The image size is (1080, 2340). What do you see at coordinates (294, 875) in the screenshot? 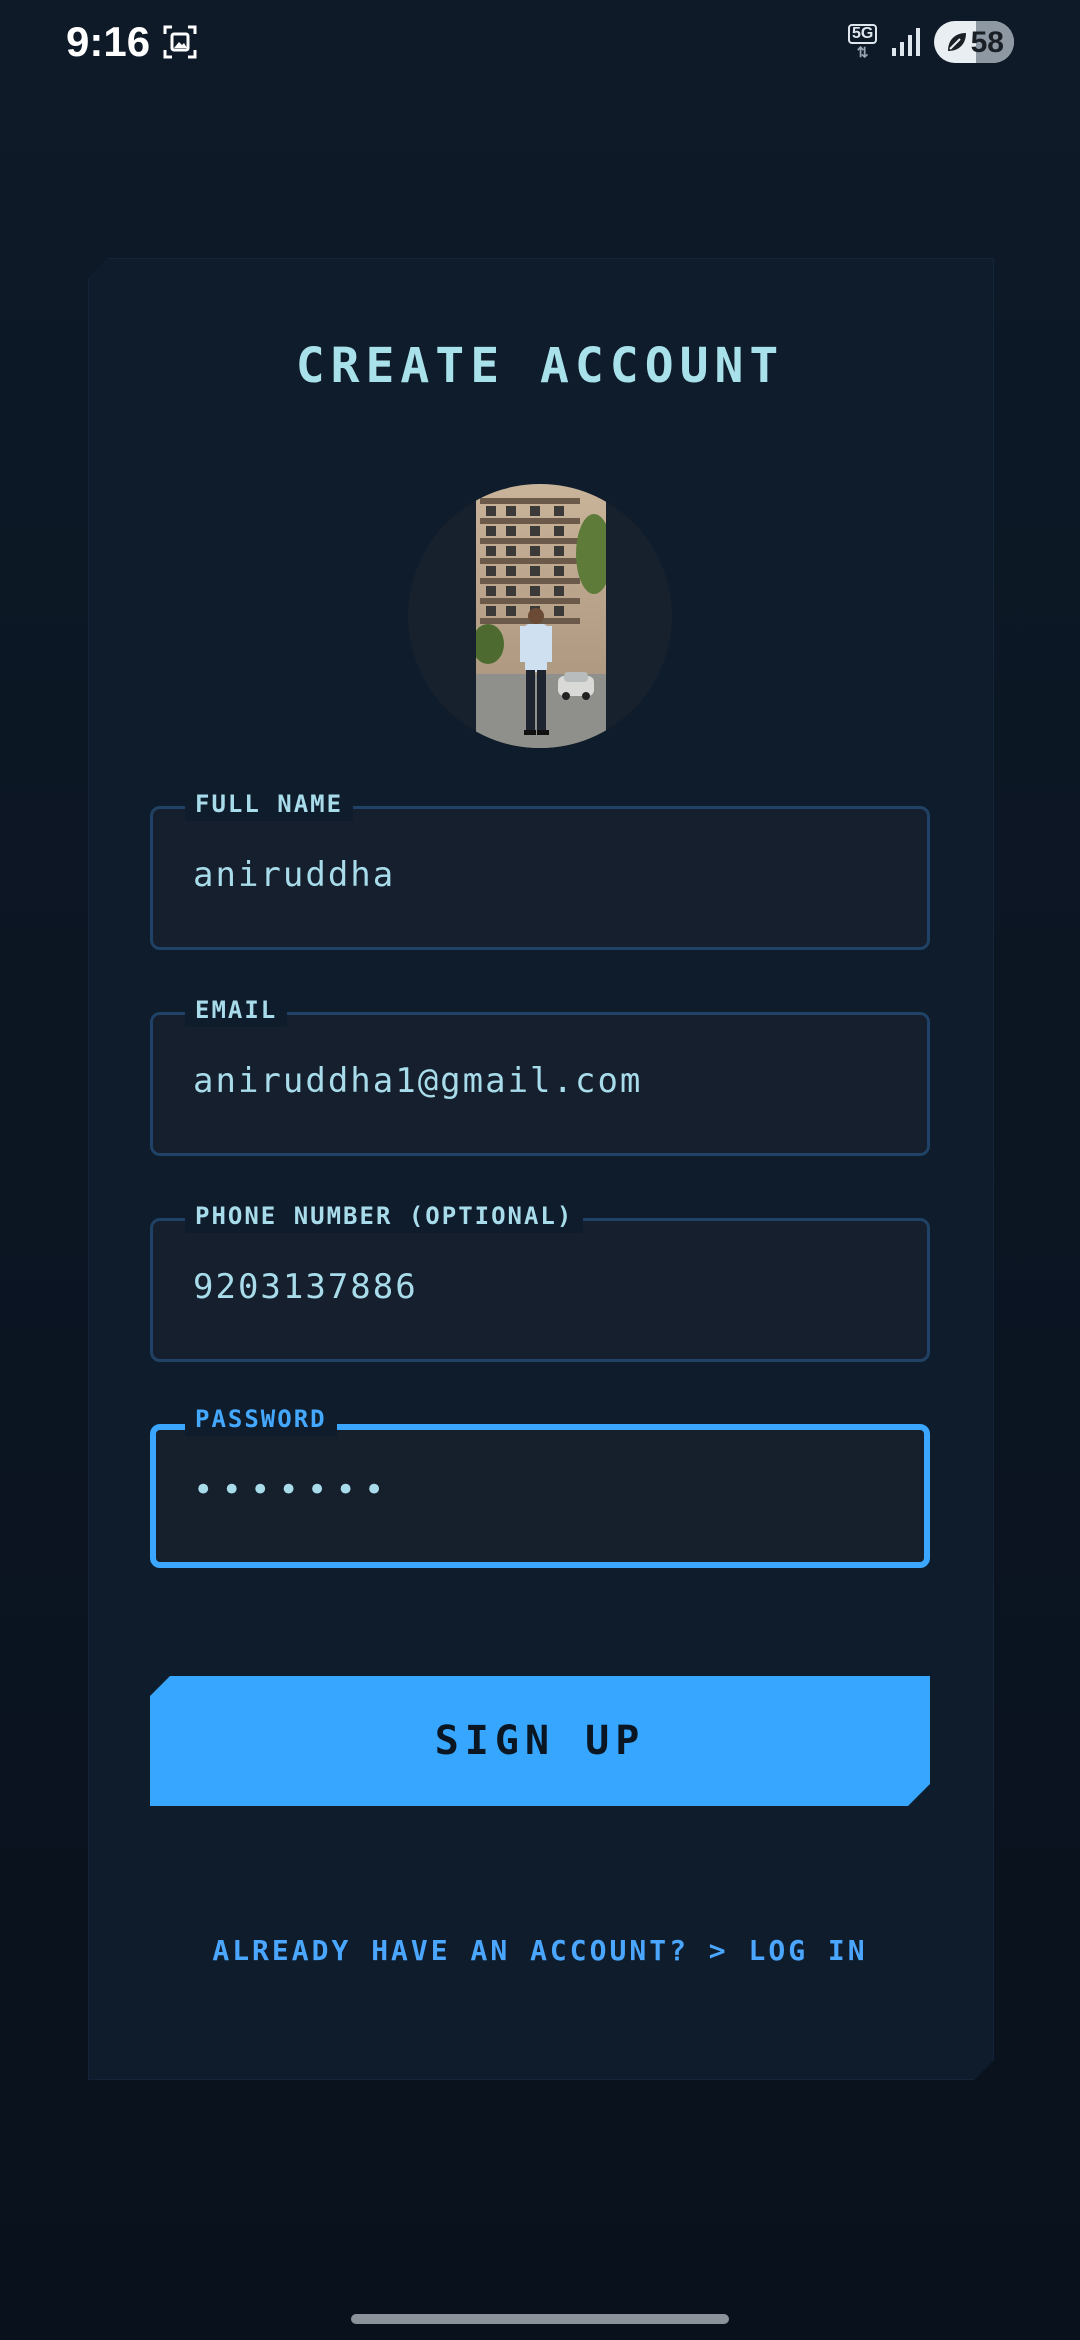
I see `full-name-value: aniruddha` at bounding box center [294, 875].